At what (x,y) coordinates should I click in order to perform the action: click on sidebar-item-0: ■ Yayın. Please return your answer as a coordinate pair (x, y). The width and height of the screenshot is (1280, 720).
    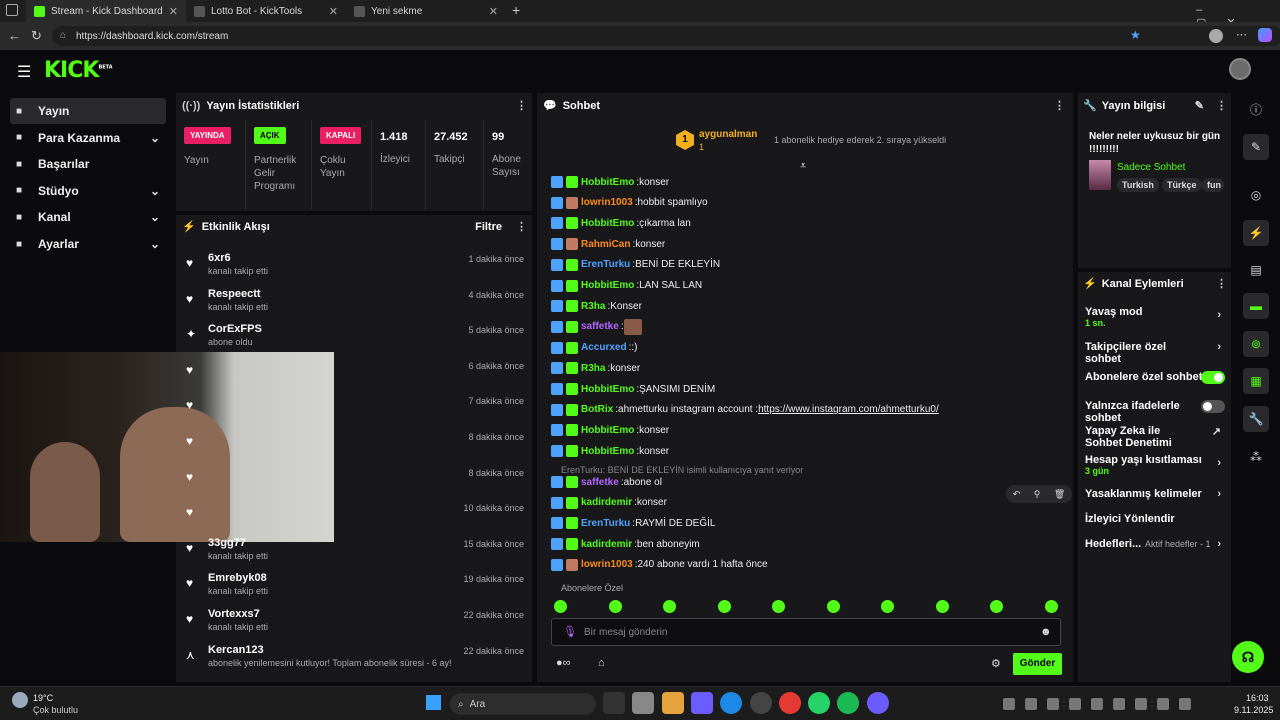
    Looking at the image, I should click on (88, 111).